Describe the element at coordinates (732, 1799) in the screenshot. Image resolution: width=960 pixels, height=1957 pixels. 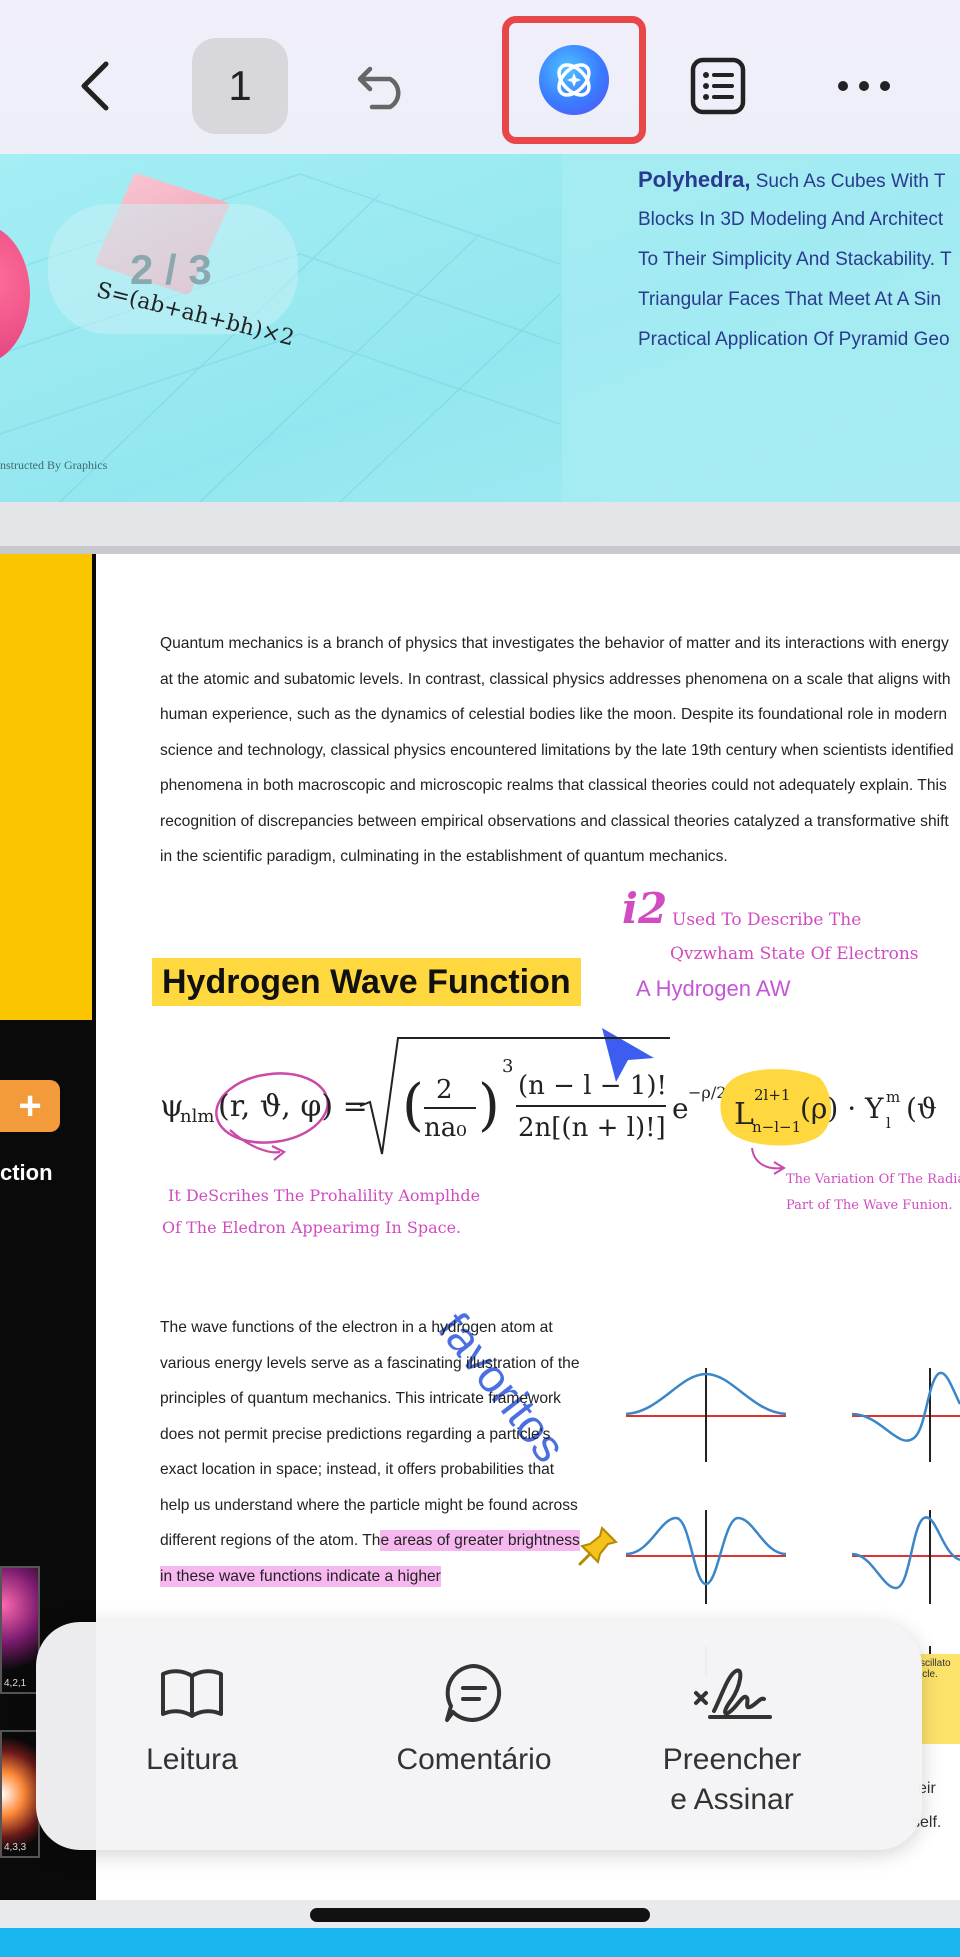
I see `fill-sign-label-line2: e Assinar` at that location.